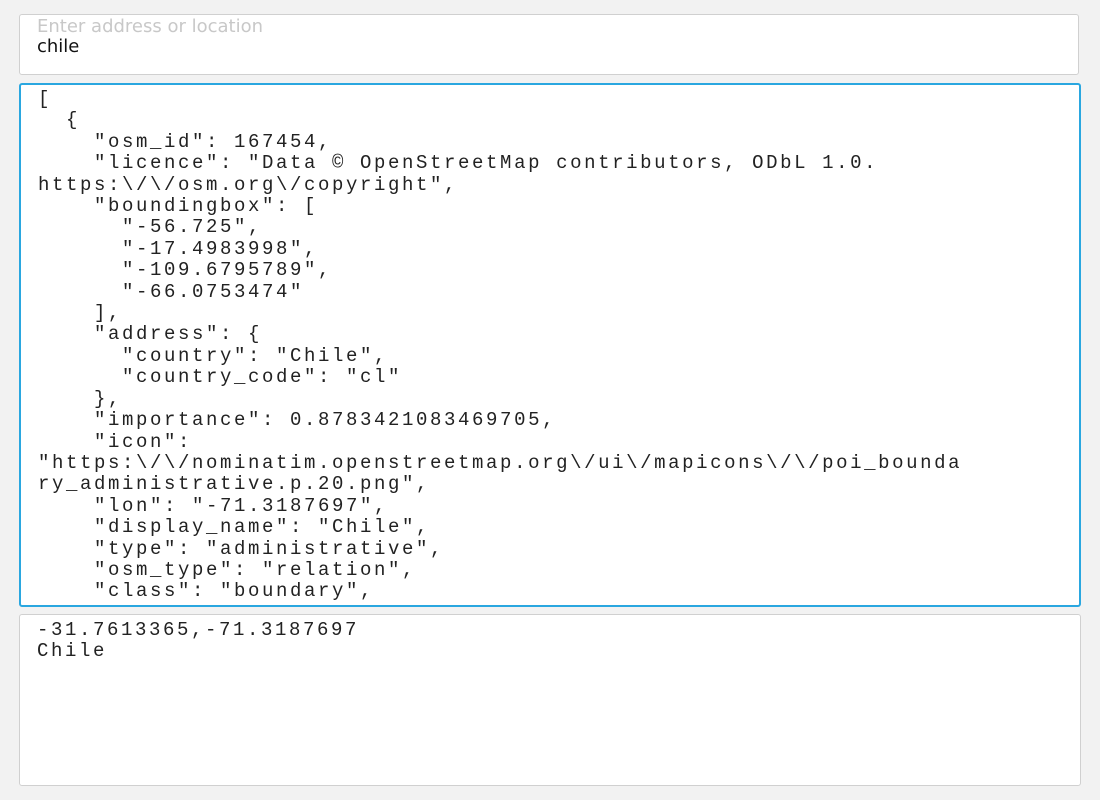 The height and width of the screenshot is (800, 1100). What do you see at coordinates (58, 46) in the screenshot?
I see `address-value: chile` at bounding box center [58, 46].